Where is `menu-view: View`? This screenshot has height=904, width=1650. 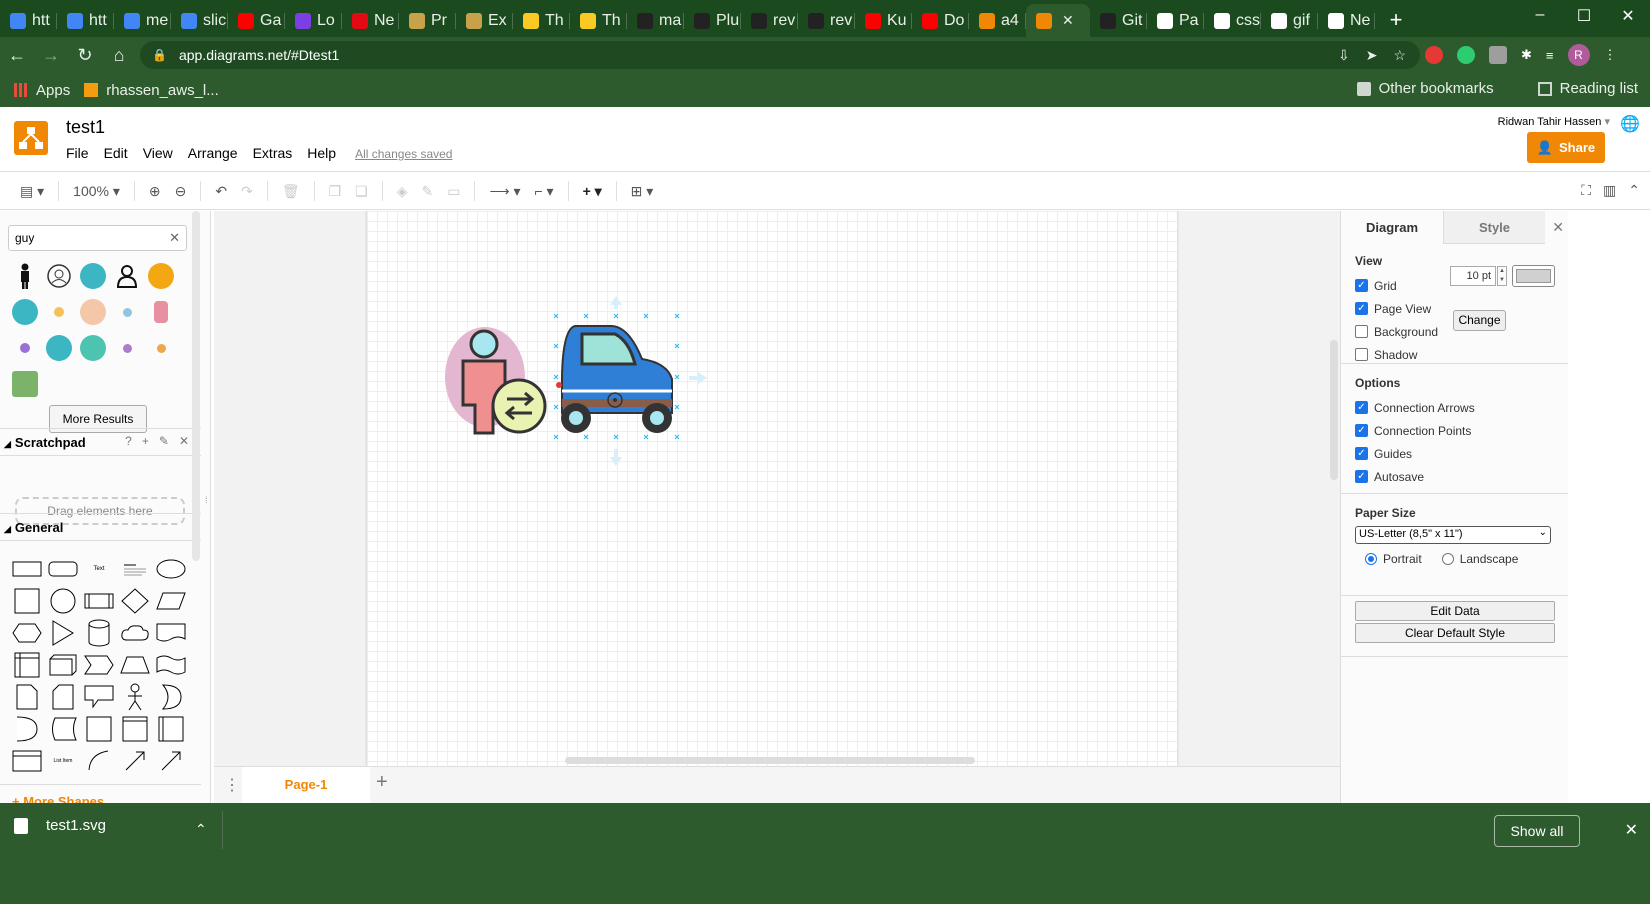
menu-view: View is located at coordinates (158, 153).